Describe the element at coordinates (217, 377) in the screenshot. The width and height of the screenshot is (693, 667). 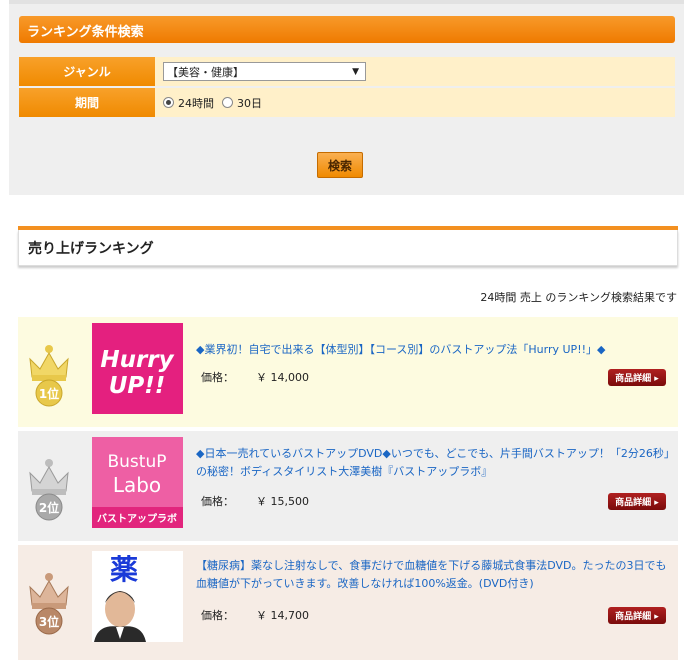
I see `price-label-1: 価格：` at that location.